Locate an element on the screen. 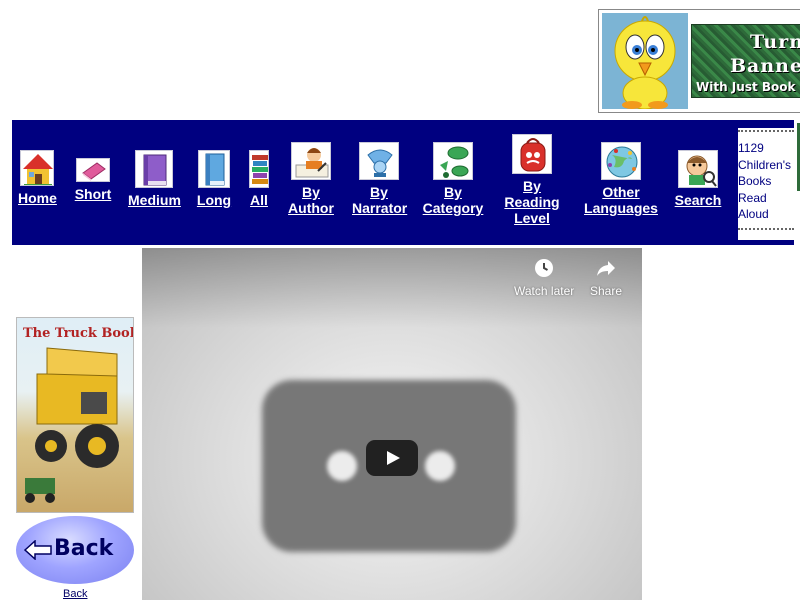 The image size is (800, 600). nav-item-by-author: By Author is located at coordinates (311, 179).